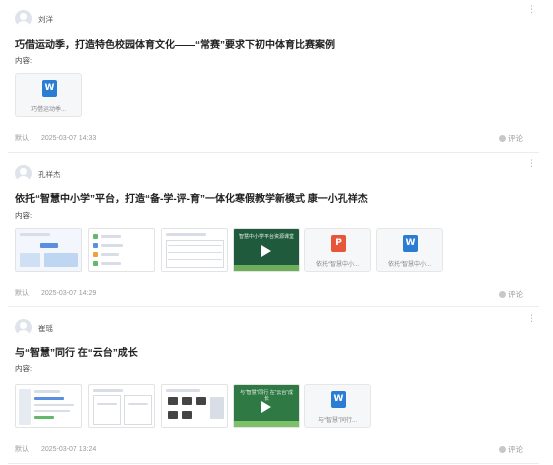  I want to click on author-name: 崔瑶, so click(45, 328).